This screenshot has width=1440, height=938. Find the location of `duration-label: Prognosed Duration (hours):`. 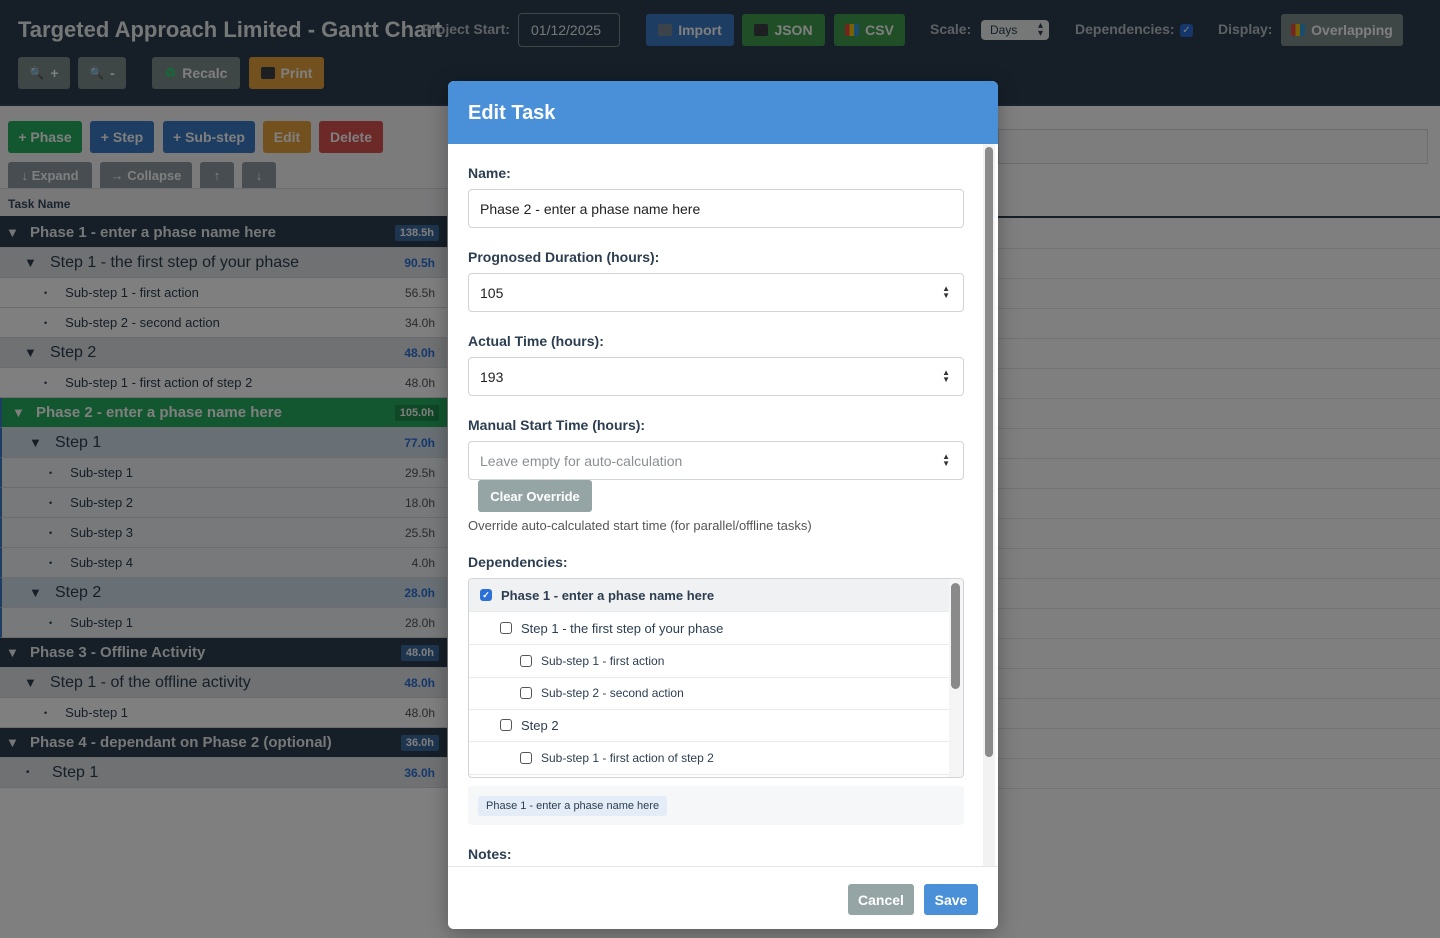

duration-label: Prognosed Duration (hours): is located at coordinates (564, 257).